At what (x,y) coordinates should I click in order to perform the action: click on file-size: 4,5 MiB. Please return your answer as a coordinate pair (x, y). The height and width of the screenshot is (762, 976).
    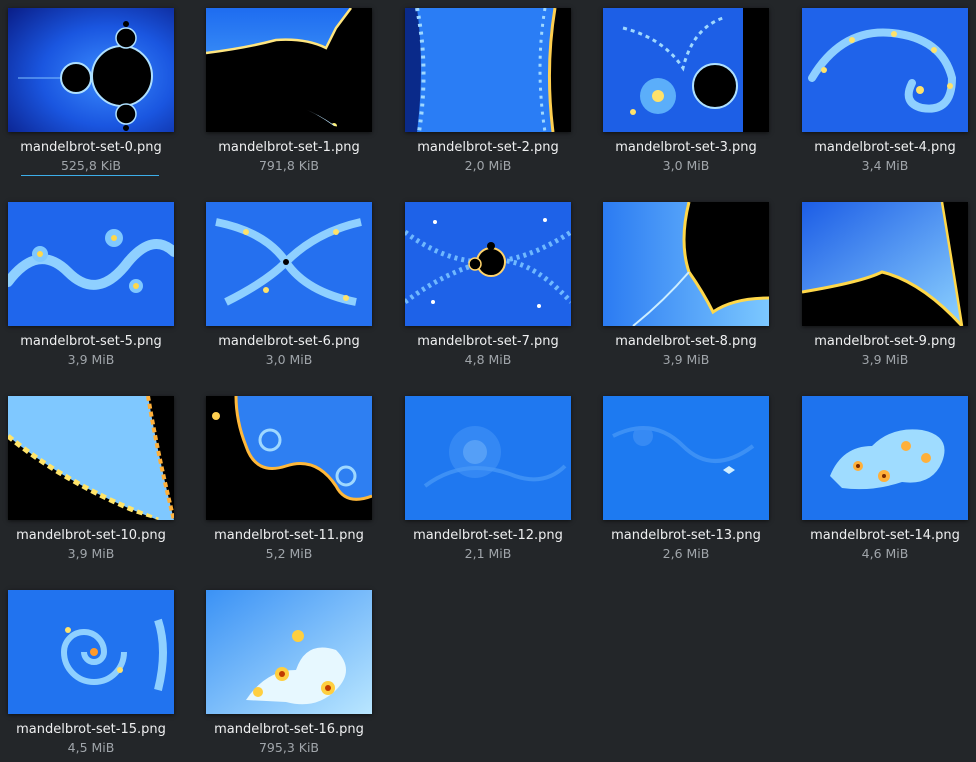
    Looking at the image, I should click on (91, 747).